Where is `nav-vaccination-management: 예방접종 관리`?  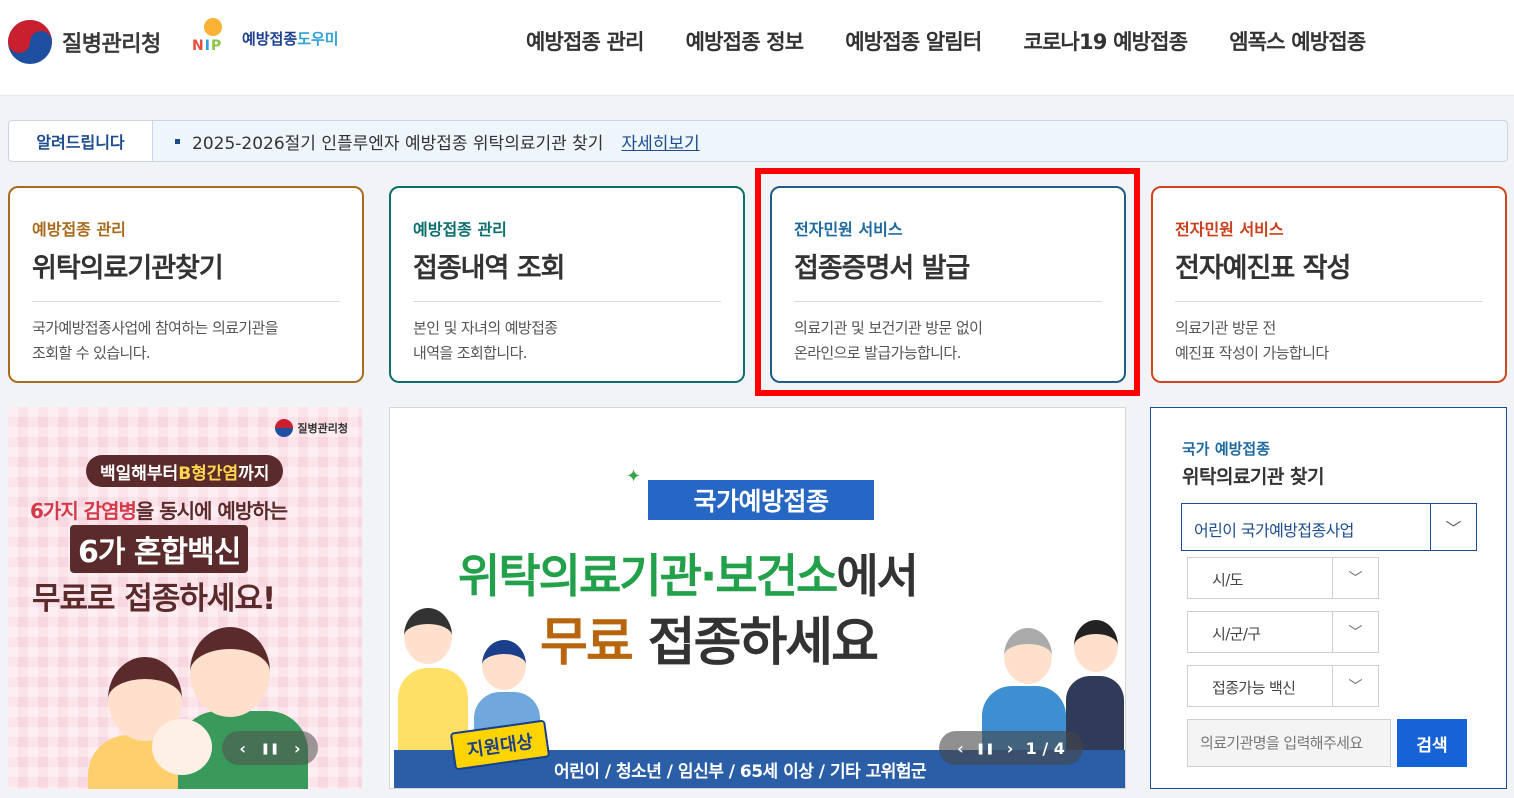
nav-vaccination-management: 예방접종 관리 is located at coordinates (585, 41).